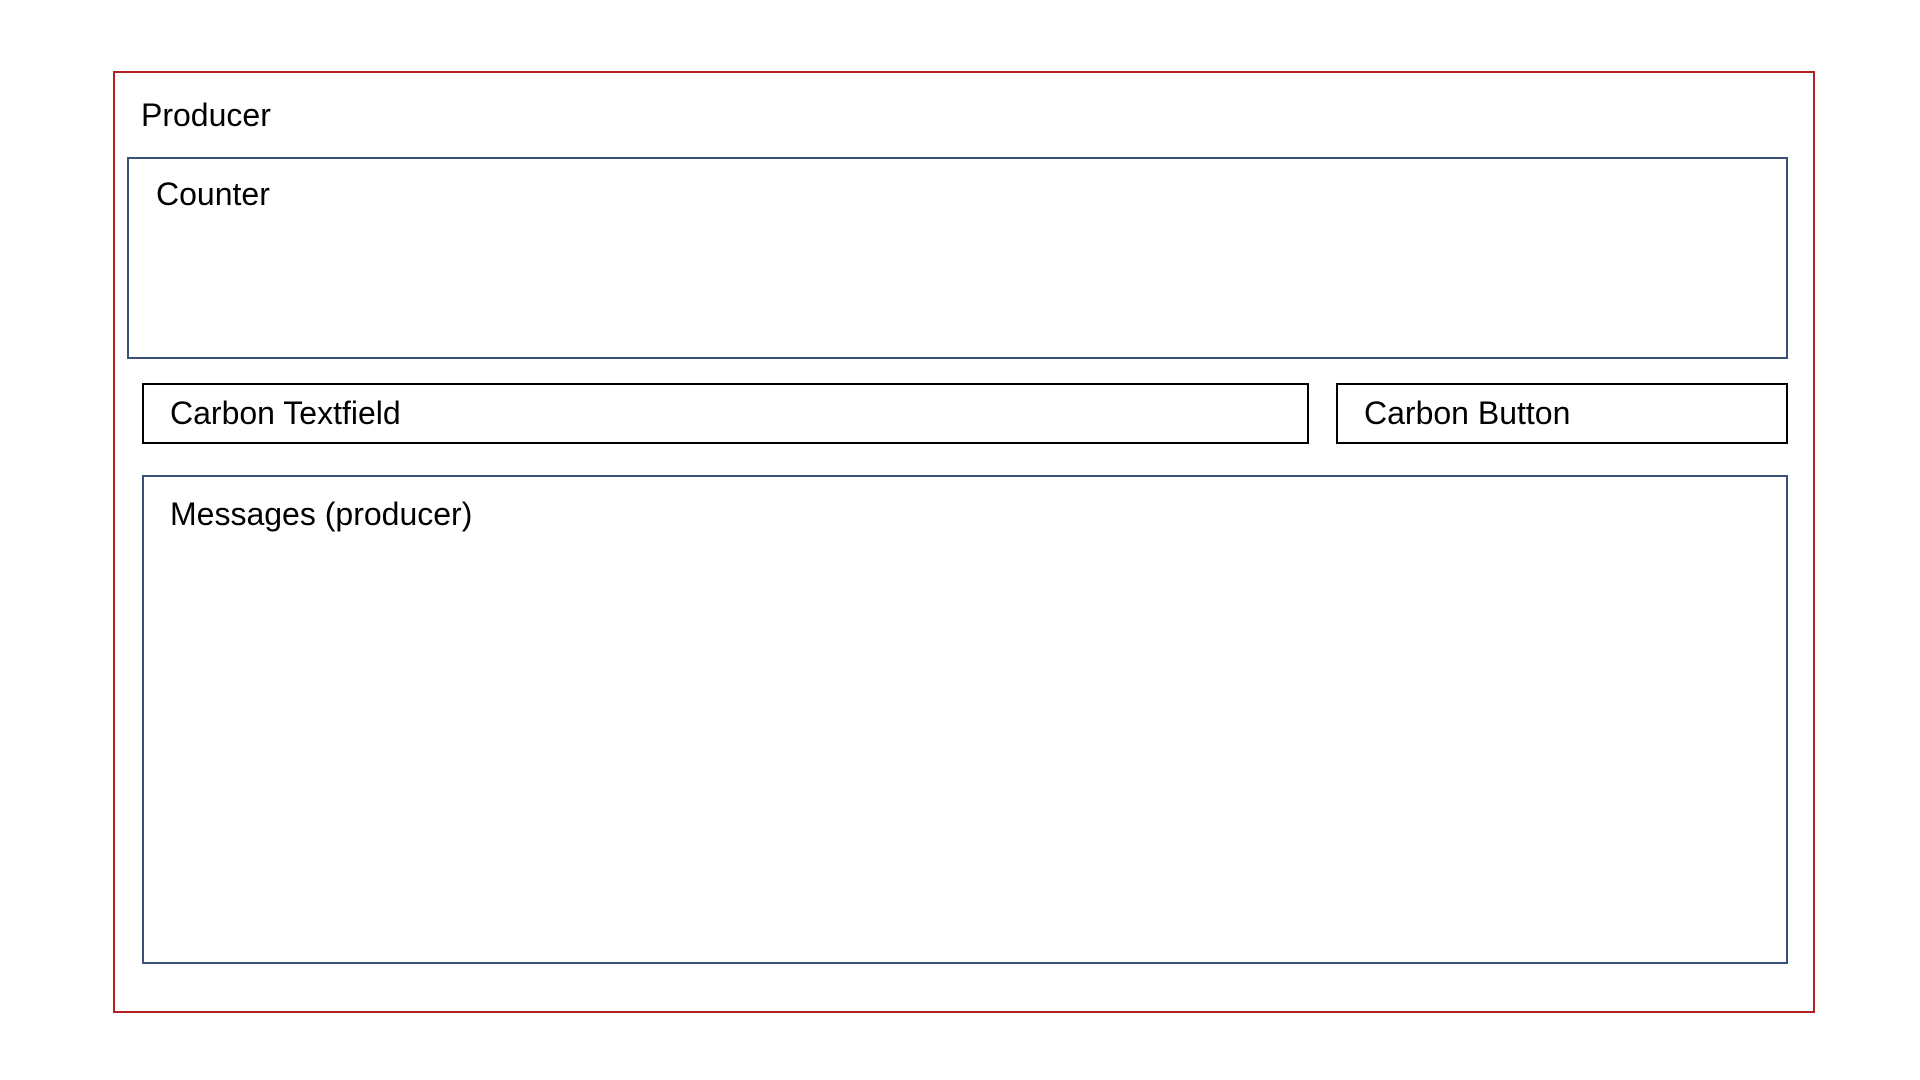 Image resolution: width=1920 pixels, height=1080 pixels. I want to click on carbon-textfield: Carbon Textfield, so click(725, 413).